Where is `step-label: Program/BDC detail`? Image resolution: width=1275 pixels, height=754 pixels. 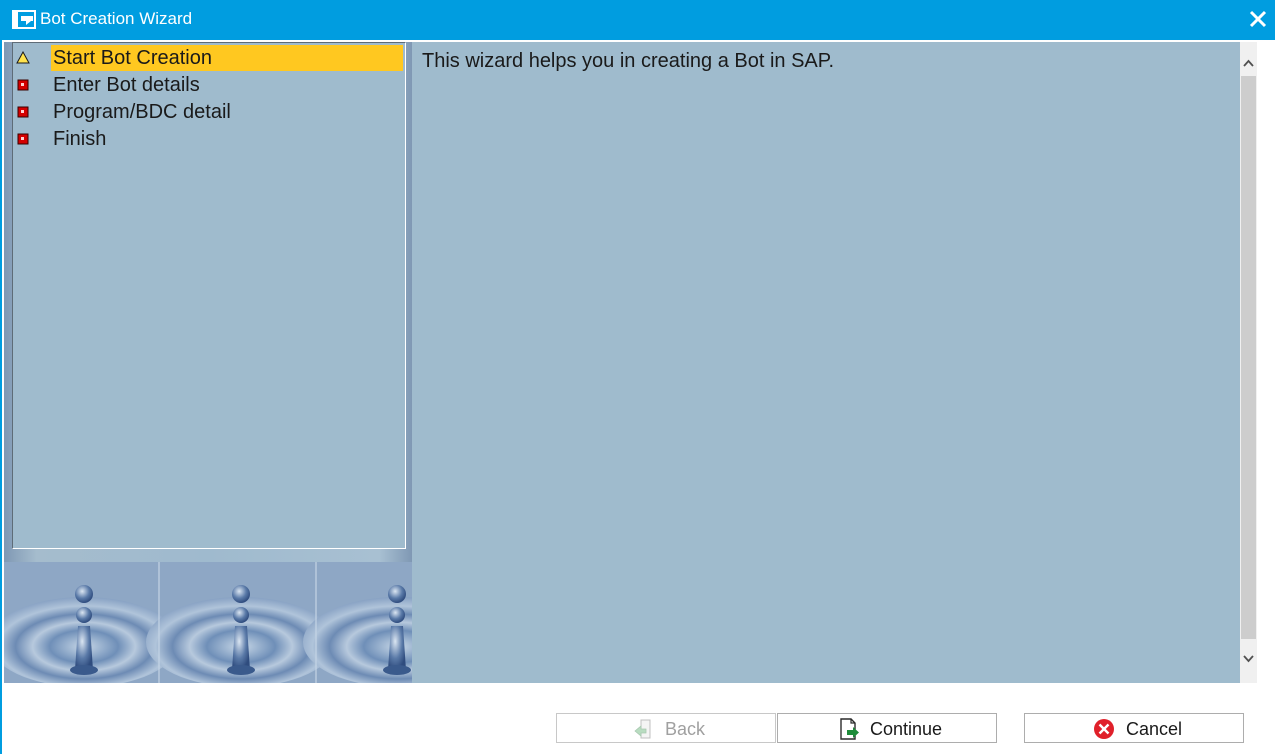
step-label: Program/BDC detail is located at coordinates (142, 112).